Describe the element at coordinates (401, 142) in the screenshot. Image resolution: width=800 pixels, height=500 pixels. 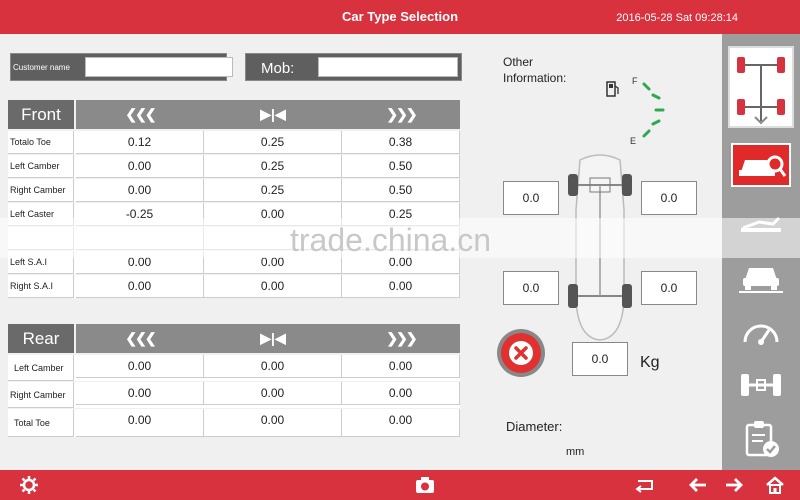
I see `row-value-max: 0.38` at that location.